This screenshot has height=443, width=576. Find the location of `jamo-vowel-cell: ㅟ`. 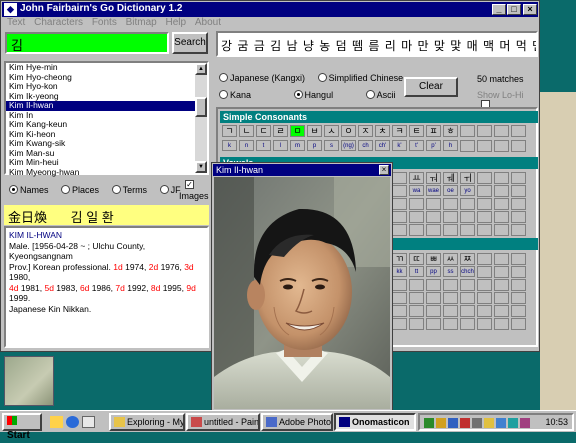

jamo-vowel-cell: ㅟ is located at coordinates (467, 178).